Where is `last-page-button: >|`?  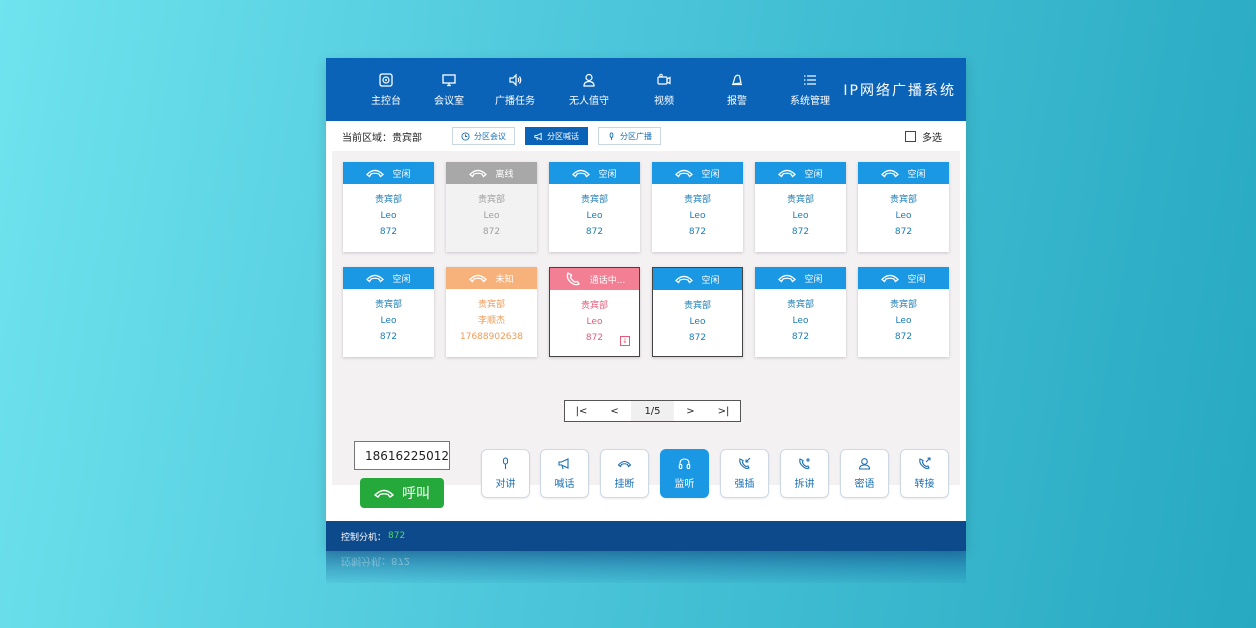 last-page-button: >| is located at coordinates (723, 411).